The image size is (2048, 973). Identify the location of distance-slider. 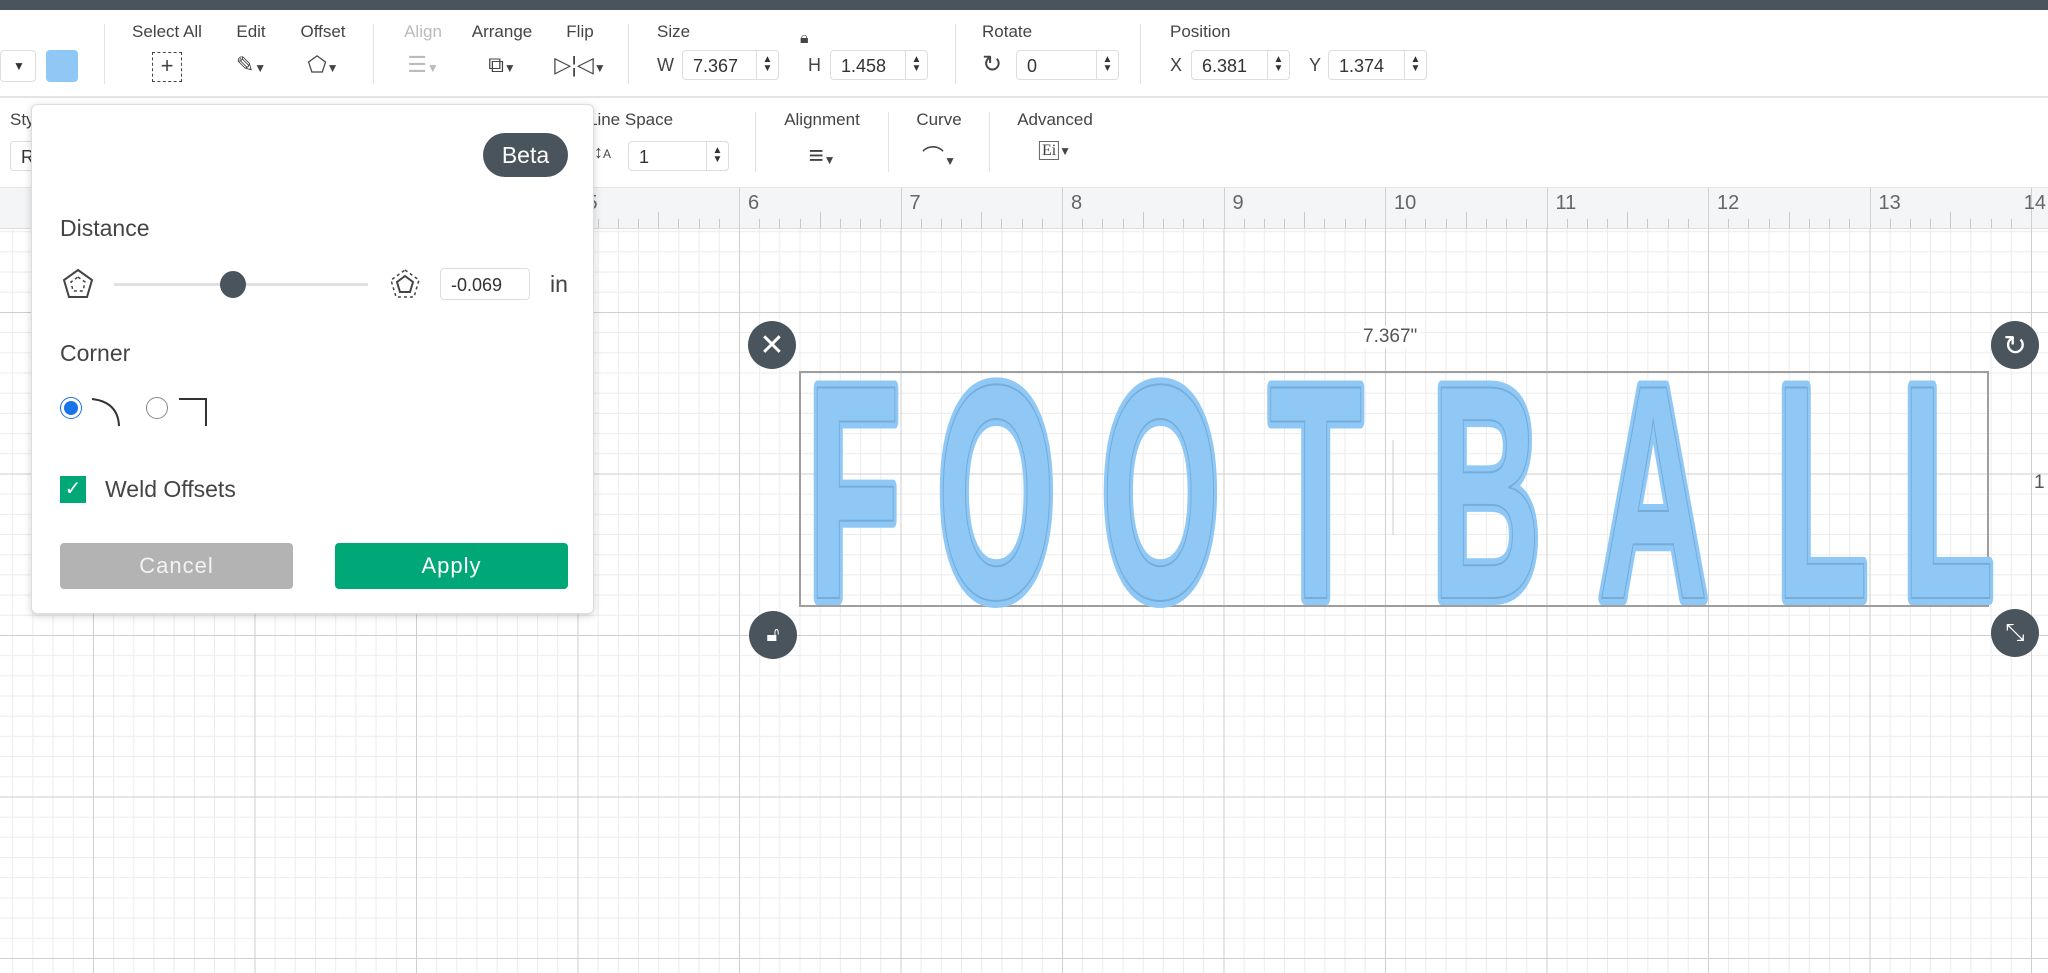
(241, 284).